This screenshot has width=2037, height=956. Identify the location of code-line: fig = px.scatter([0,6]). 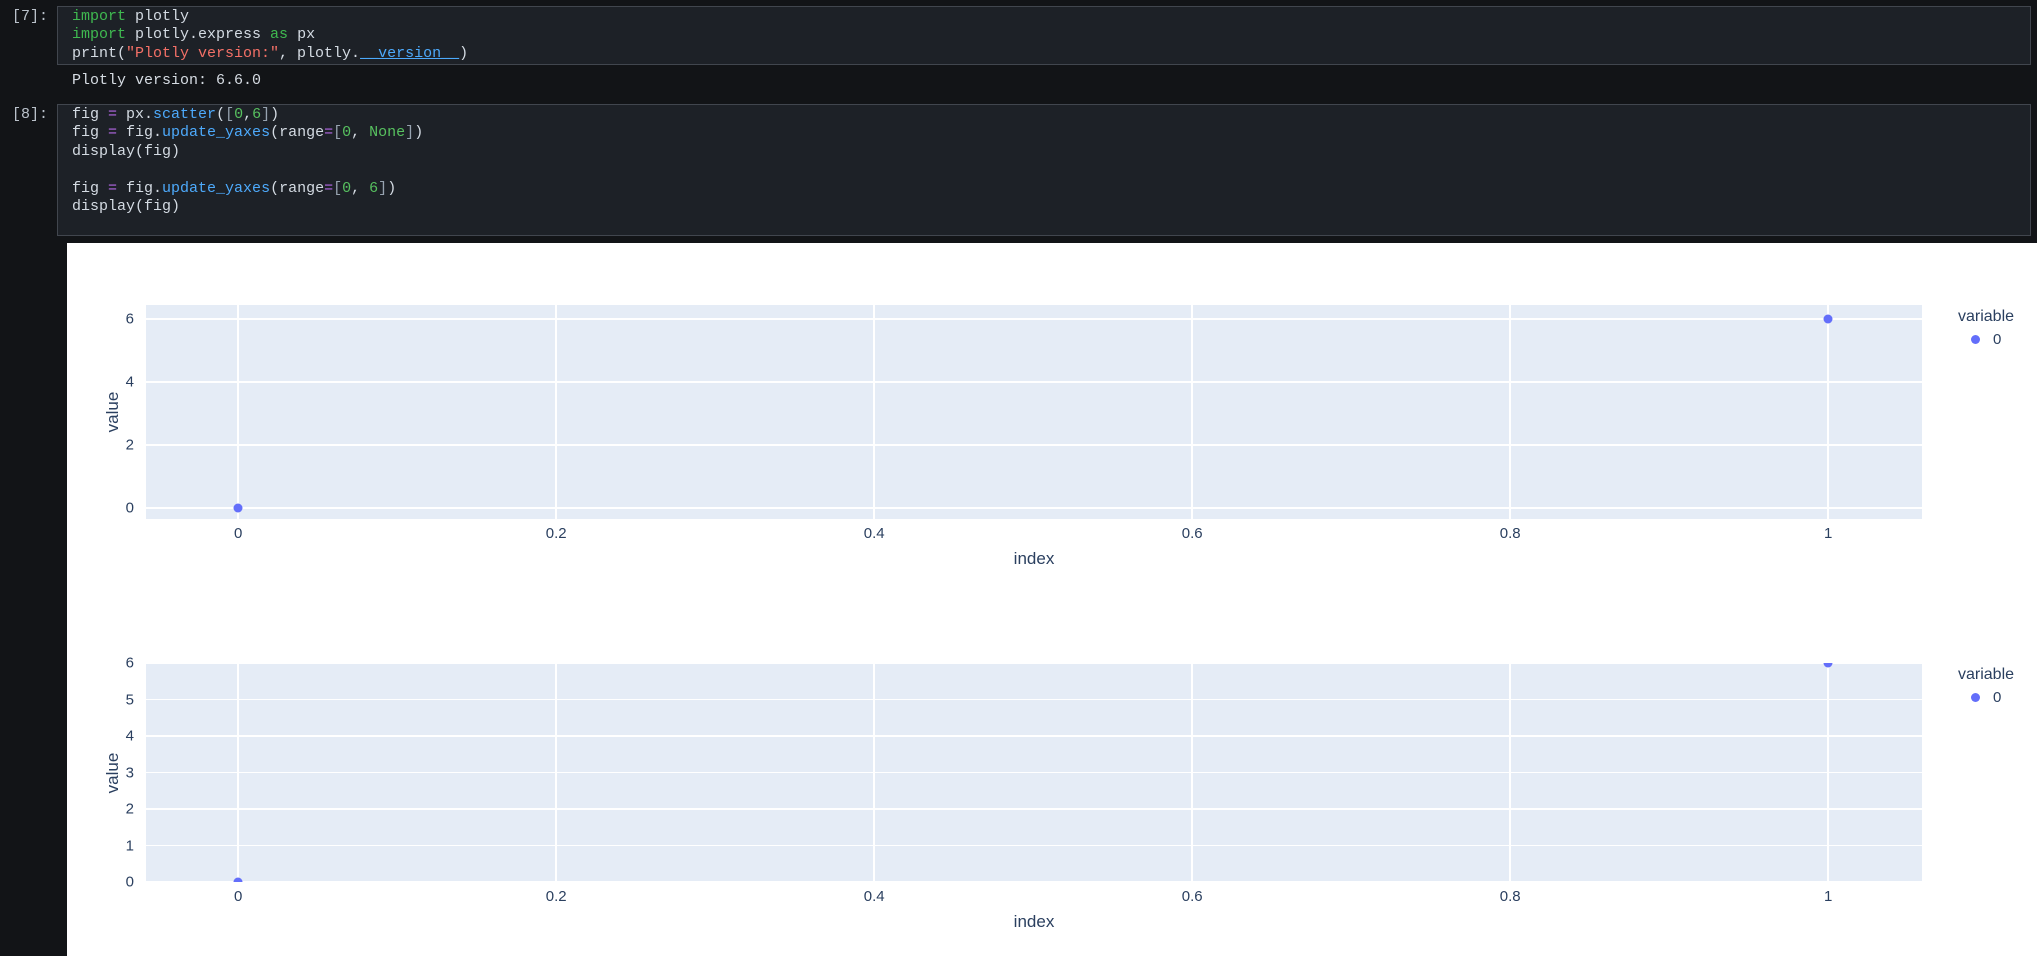
(1044, 115).